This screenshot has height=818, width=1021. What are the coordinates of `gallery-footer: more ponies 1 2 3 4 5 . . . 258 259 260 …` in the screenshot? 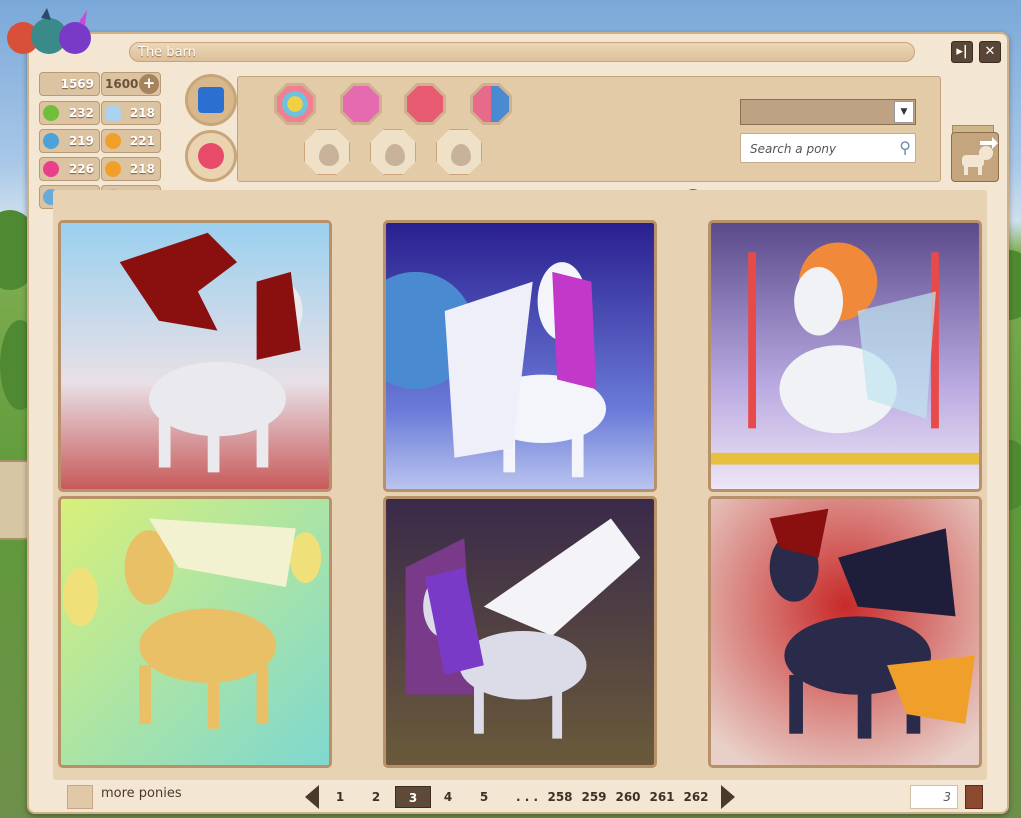 It's located at (518, 797).